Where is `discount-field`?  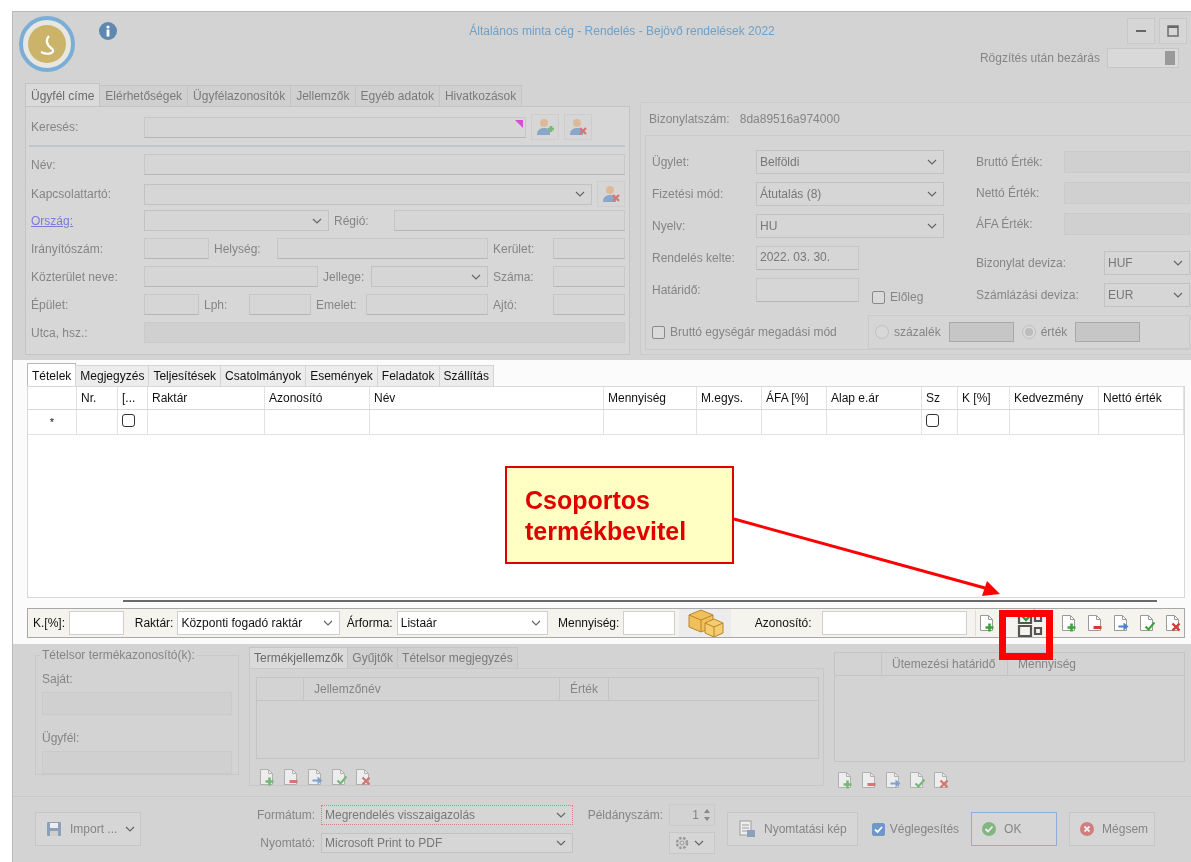
discount-field is located at coordinates (96, 623).